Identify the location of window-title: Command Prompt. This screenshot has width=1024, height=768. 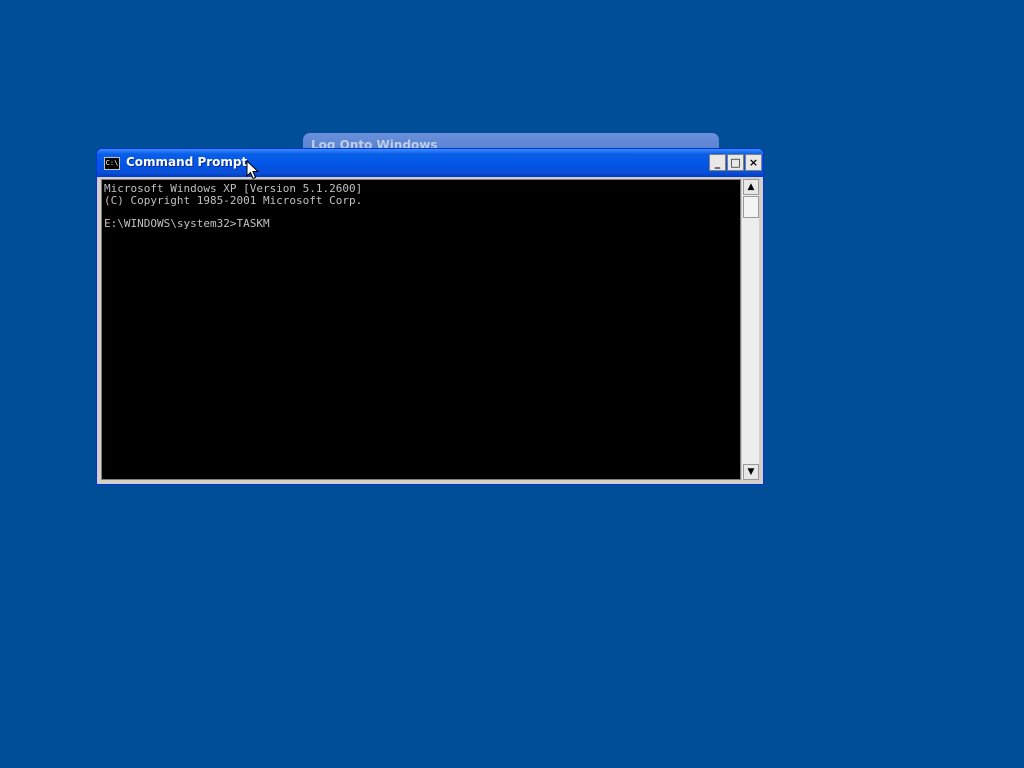
(187, 162).